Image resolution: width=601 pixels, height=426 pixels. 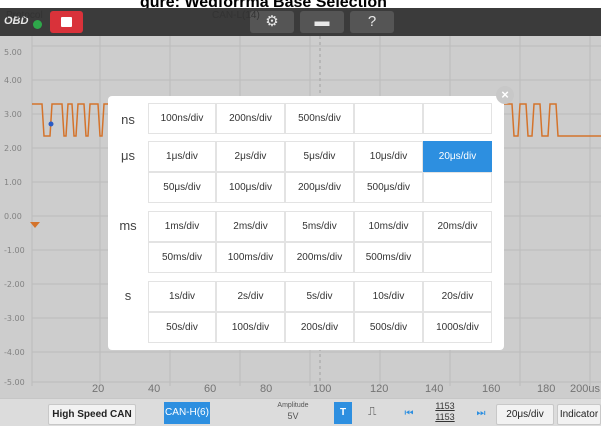 What do you see at coordinates (457, 327) in the screenshot?
I see `timebase-option-1000s: 1000s/div` at bounding box center [457, 327].